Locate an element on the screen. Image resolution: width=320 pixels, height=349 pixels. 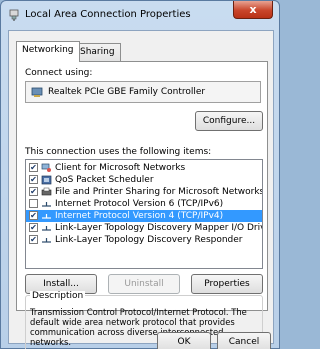
network-client-icon is located at coordinates (46, 167).